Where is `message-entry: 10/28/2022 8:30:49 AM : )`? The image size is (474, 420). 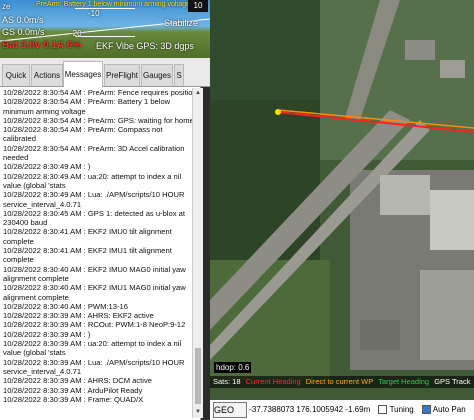 message-entry: 10/28/2022 8:30:49 AM : ) is located at coordinates (47, 167).